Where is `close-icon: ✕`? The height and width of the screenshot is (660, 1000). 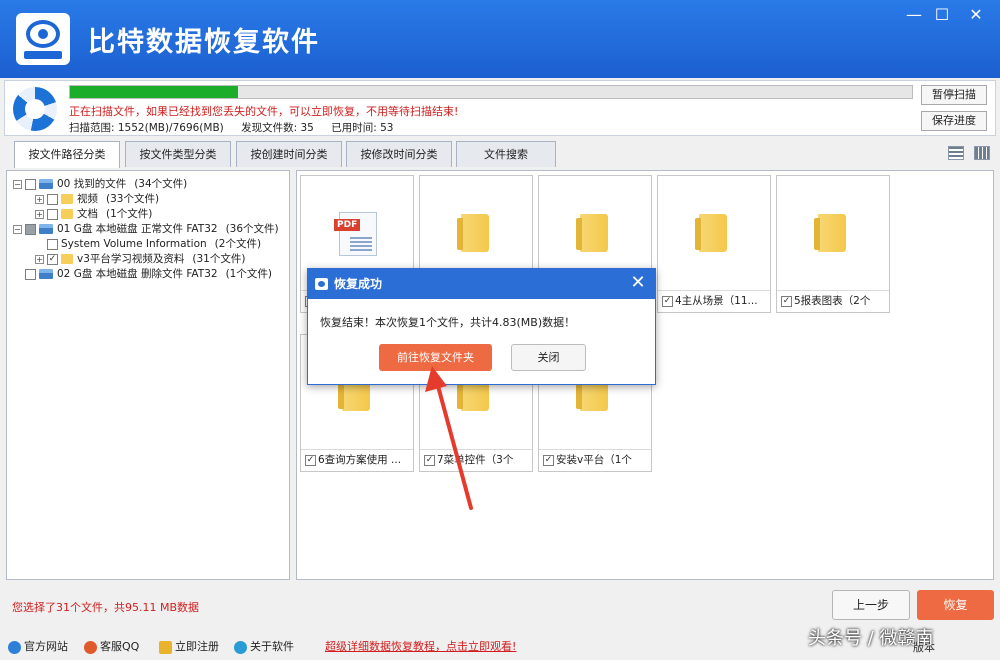
close-icon: ✕ is located at coordinates (638, 283).